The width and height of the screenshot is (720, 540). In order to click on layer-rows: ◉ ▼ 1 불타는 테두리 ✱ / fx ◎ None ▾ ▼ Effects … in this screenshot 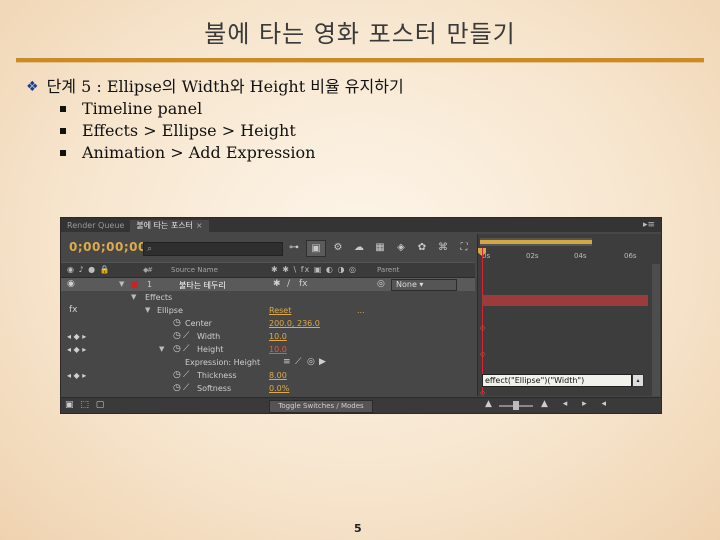, I will do `click(268, 337)`.